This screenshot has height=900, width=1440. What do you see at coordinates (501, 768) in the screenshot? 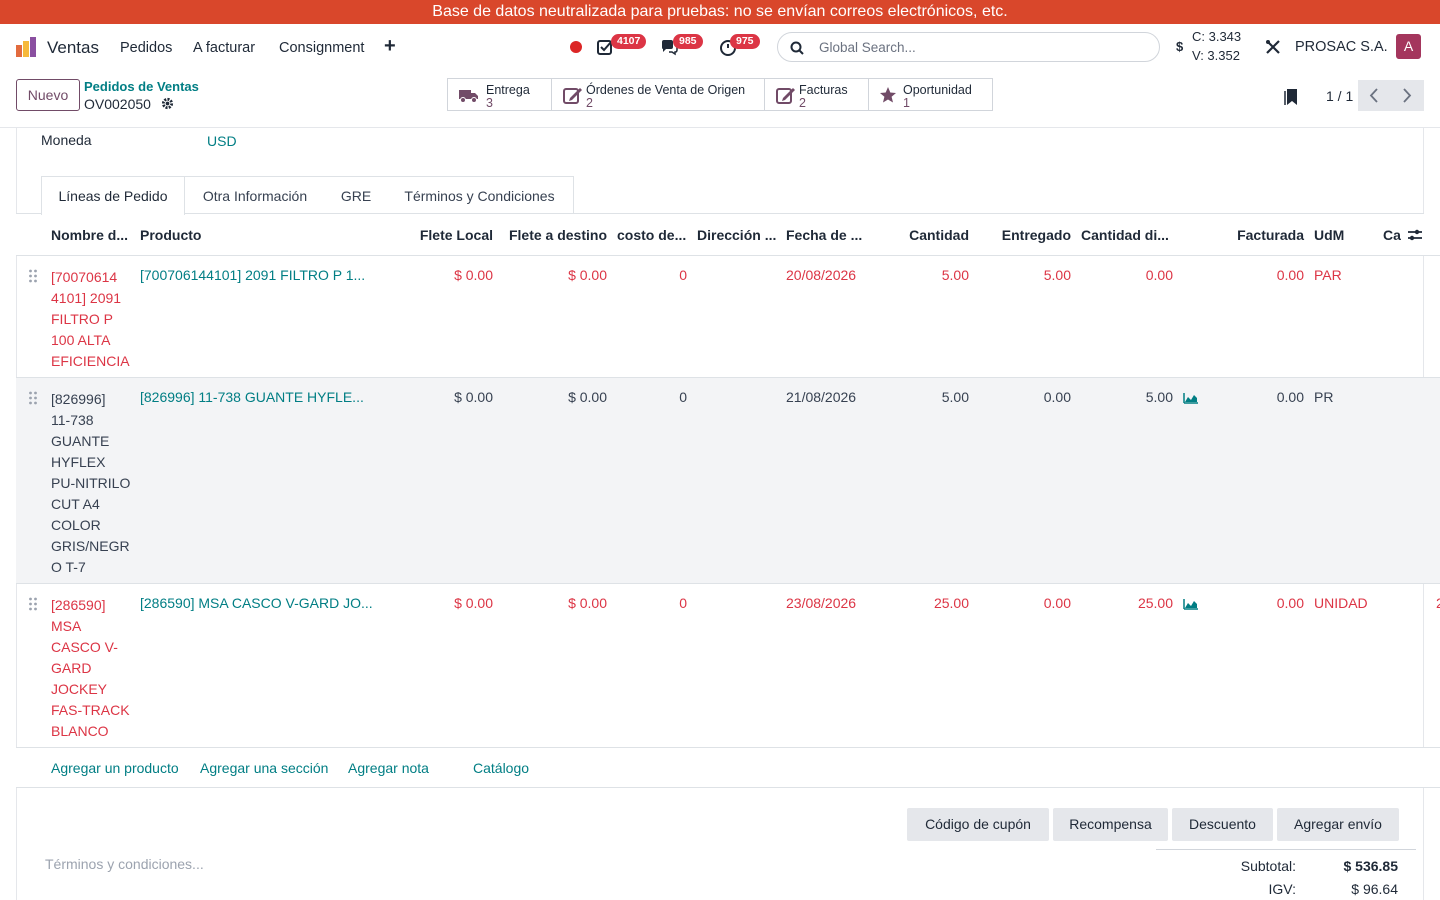
I see `catalog-link: Catálogo` at bounding box center [501, 768].